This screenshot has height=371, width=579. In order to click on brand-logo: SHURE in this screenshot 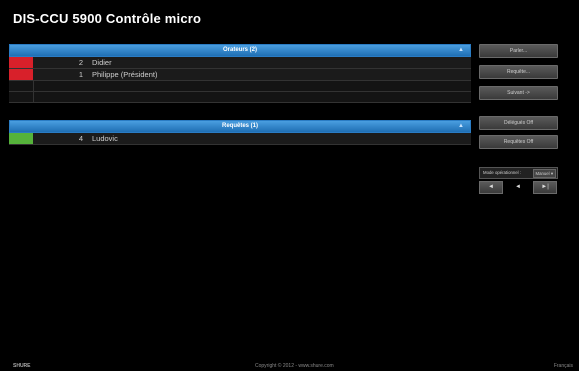, I will do `click(22, 366)`.